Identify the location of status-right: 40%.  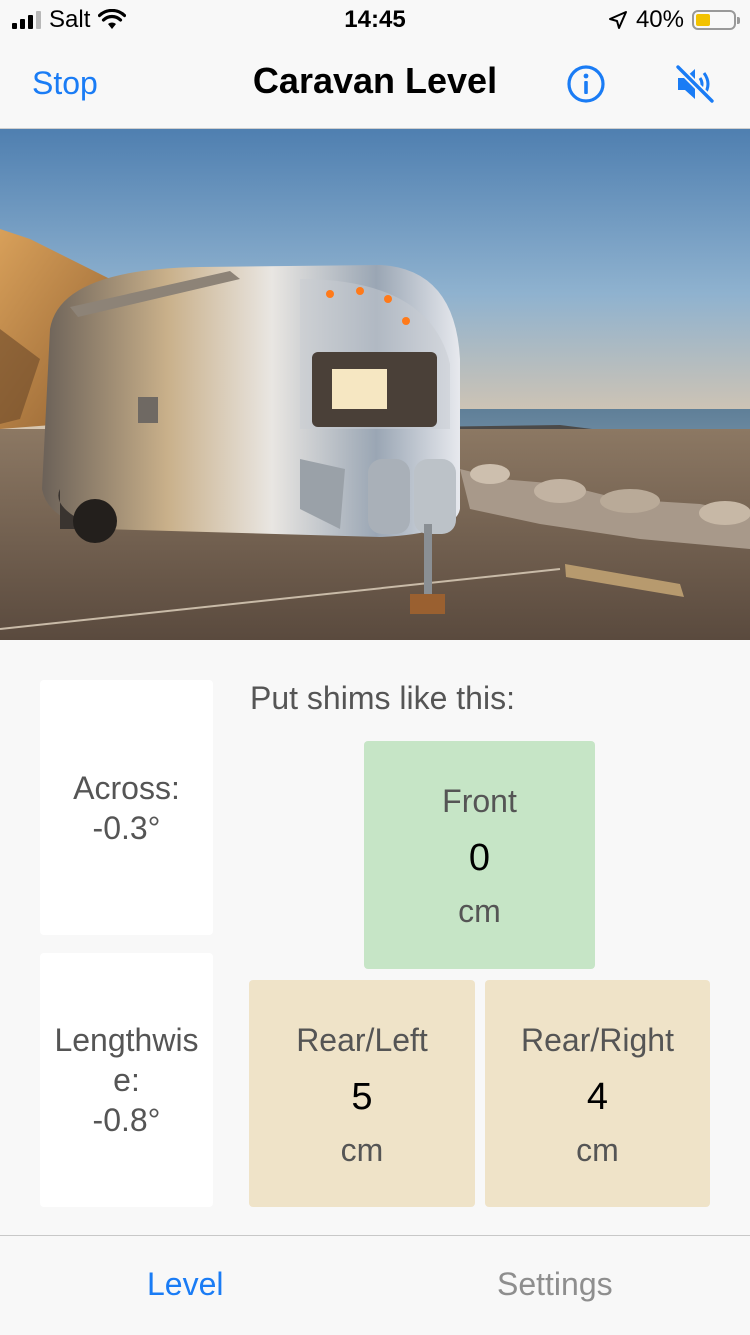
(674, 20).